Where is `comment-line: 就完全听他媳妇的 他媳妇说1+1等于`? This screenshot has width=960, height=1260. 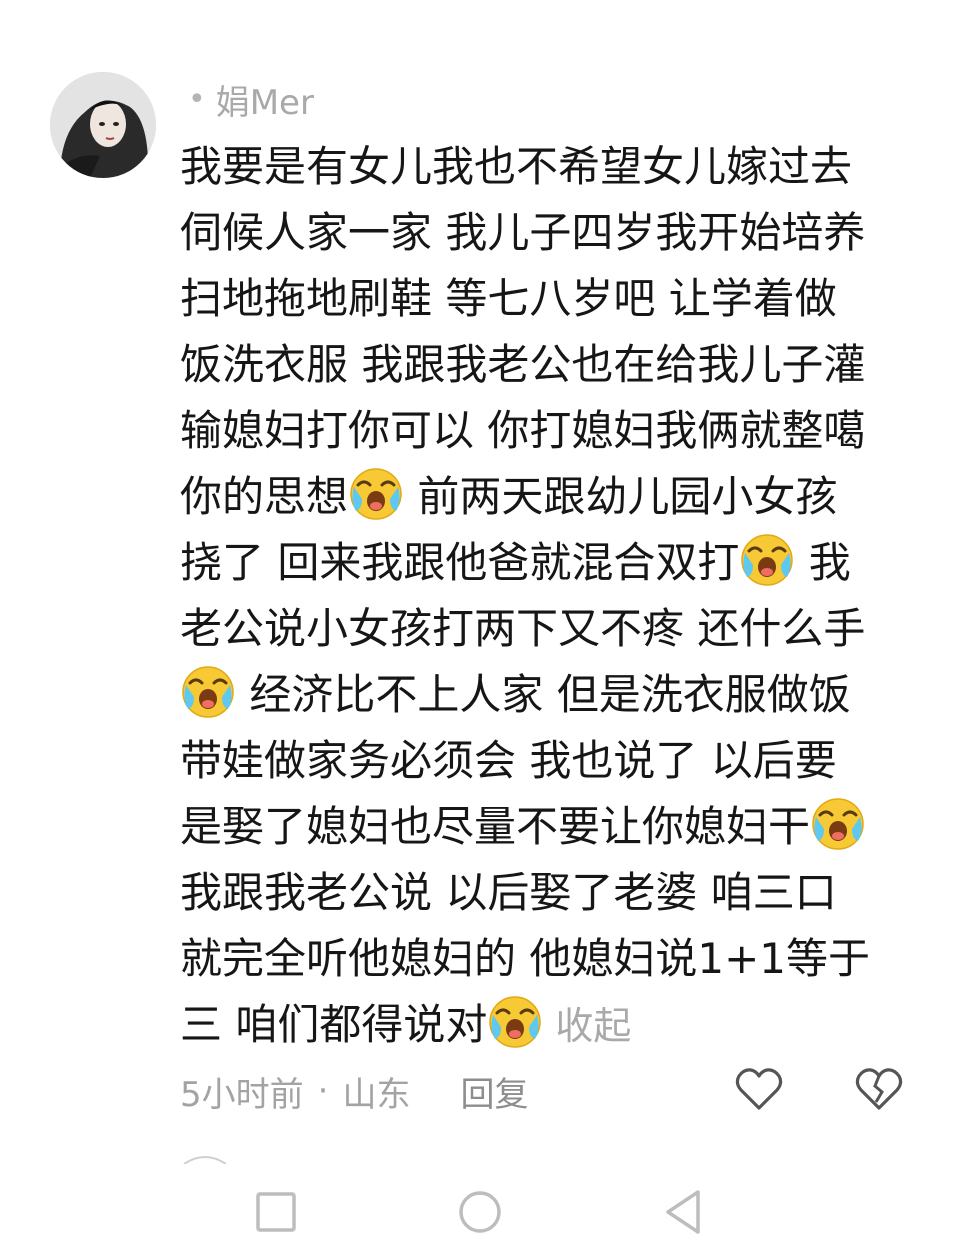
comment-line: 就完全听他媳妇的 他媳妇说1+1等于 is located at coordinates (550, 959).